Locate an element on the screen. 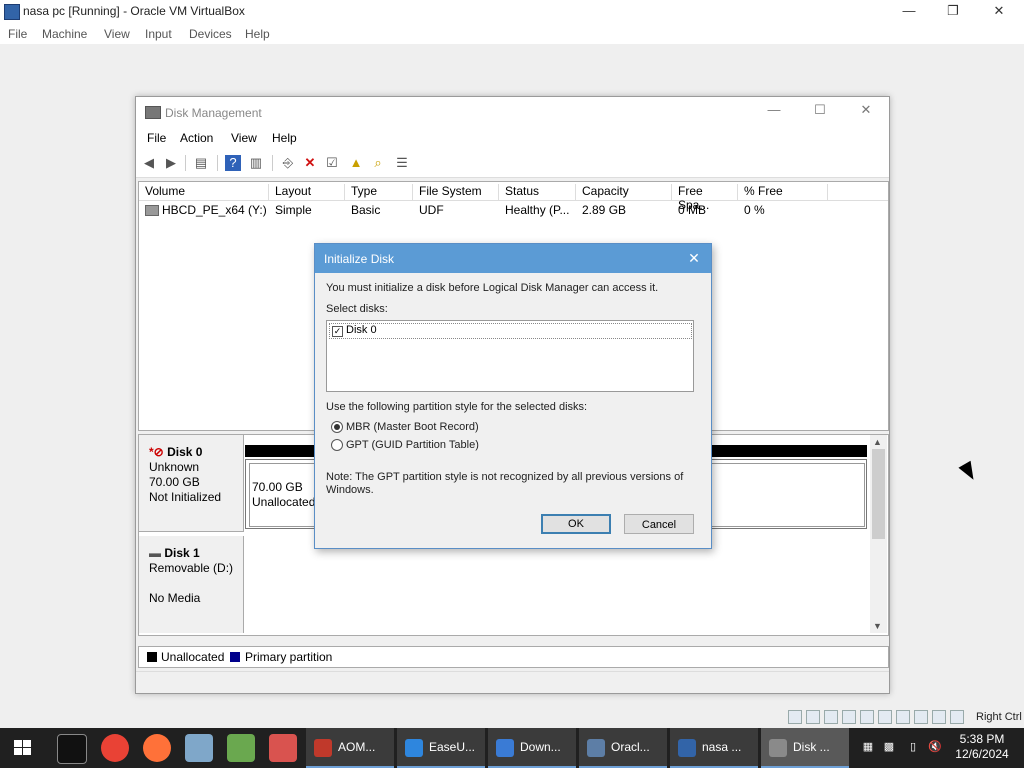 Image resolution: width=1024 pixels, height=768 pixels. show-hide-console-tree-icon: ▤ is located at coordinates (201, 163).